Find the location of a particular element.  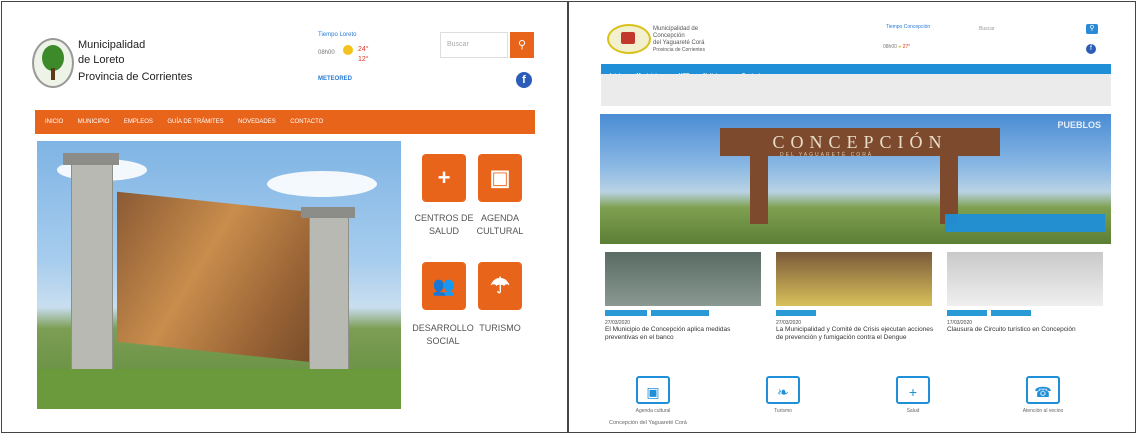

quick-link-label: Atención al vecino is located at coordinates (1043, 411).